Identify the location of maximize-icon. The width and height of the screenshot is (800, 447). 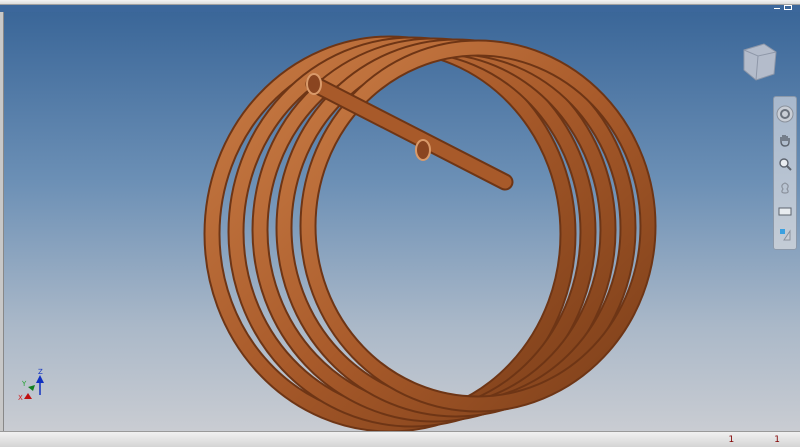
(788, 7).